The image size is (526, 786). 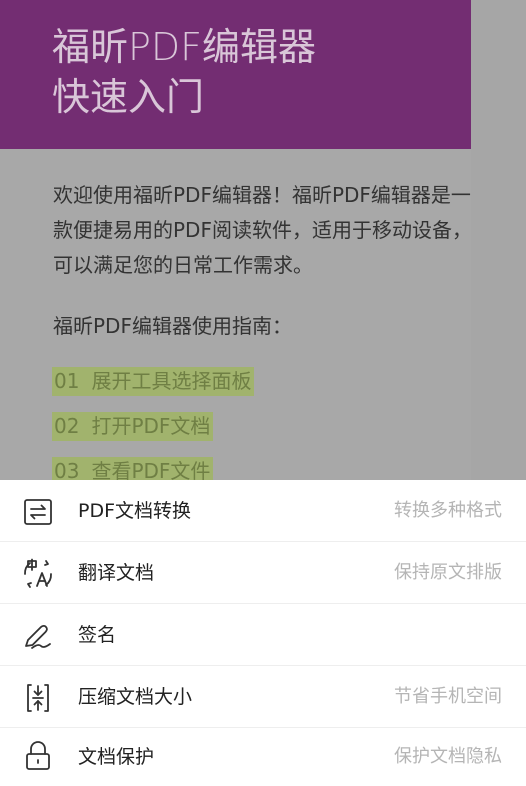 What do you see at coordinates (135, 697) in the screenshot?
I see `menu-item-label: 压缩文档大小` at bounding box center [135, 697].